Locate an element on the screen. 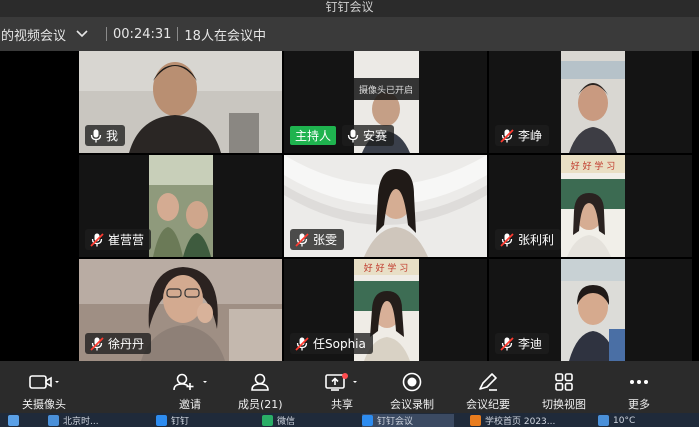  participant-name-tag: 我 is located at coordinates (105, 135).